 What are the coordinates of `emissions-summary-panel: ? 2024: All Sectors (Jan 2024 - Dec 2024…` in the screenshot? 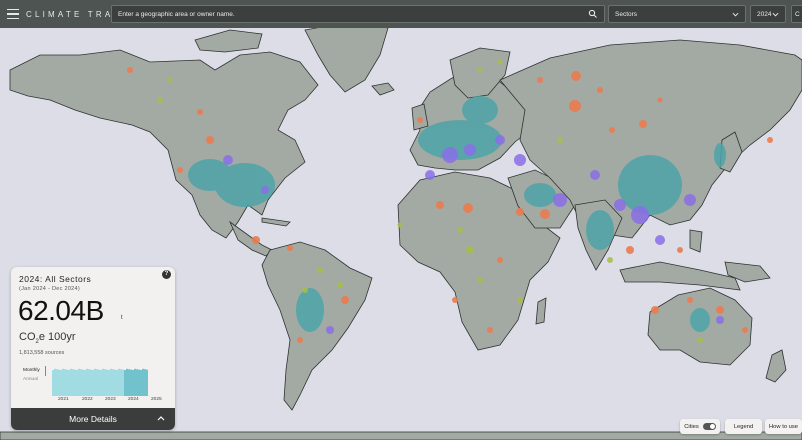 It's located at (93, 348).